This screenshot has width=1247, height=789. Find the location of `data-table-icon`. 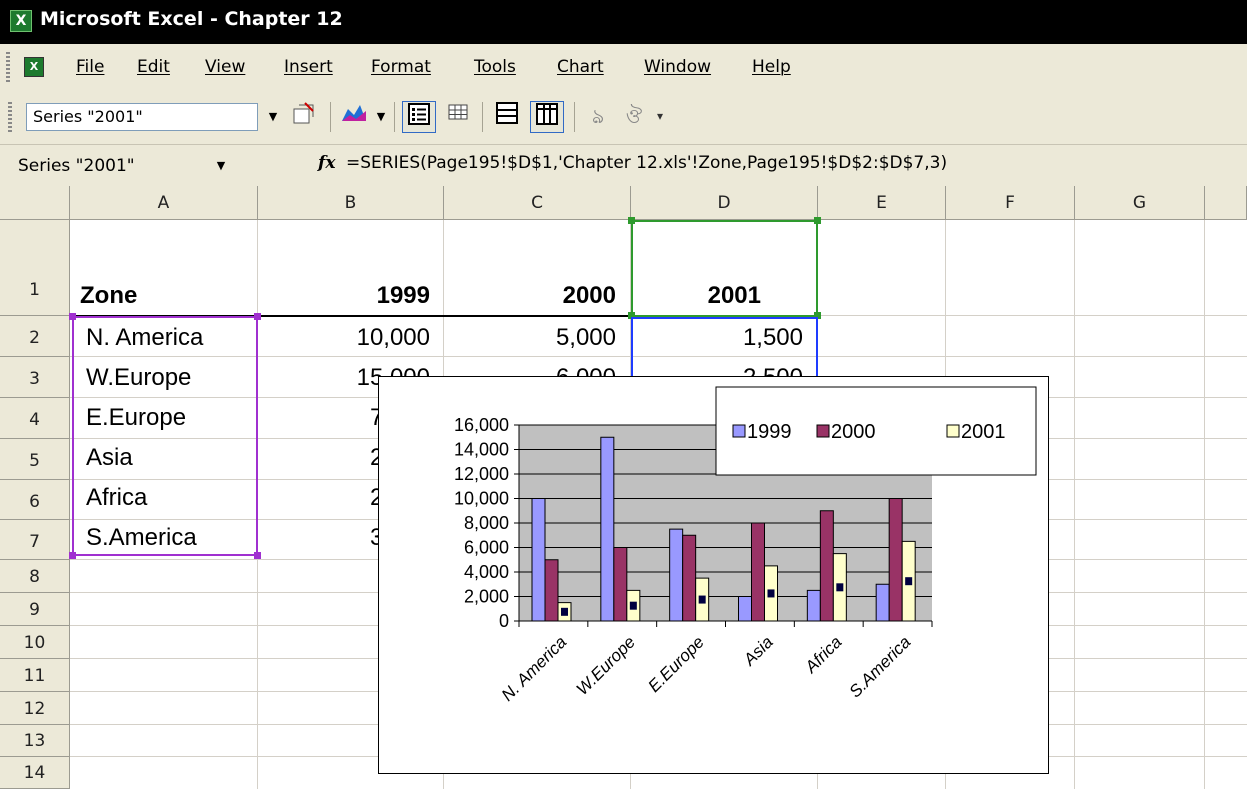

data-table-icon is located at coordinates (458, 117).